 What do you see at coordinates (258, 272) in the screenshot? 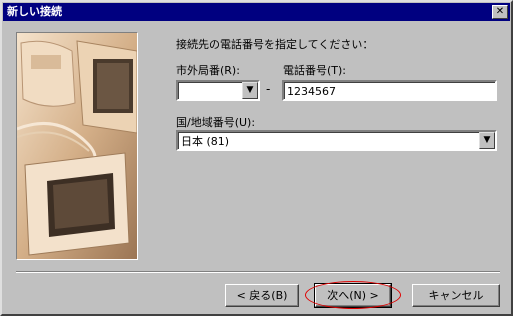
I see `button-separator` at bounding box center [258, 272].